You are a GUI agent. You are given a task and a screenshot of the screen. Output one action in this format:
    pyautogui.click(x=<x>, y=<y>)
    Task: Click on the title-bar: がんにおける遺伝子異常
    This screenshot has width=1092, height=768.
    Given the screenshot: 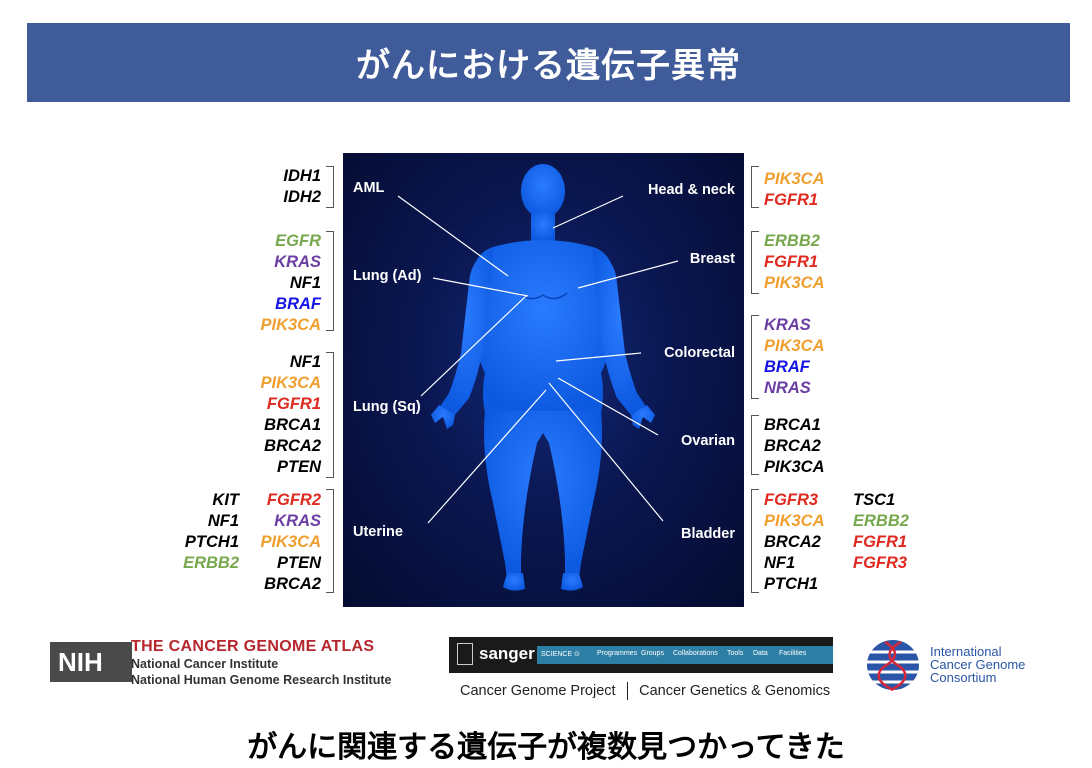 What is the action you would take?
    pyautogui.click(x=548, y=62)
    